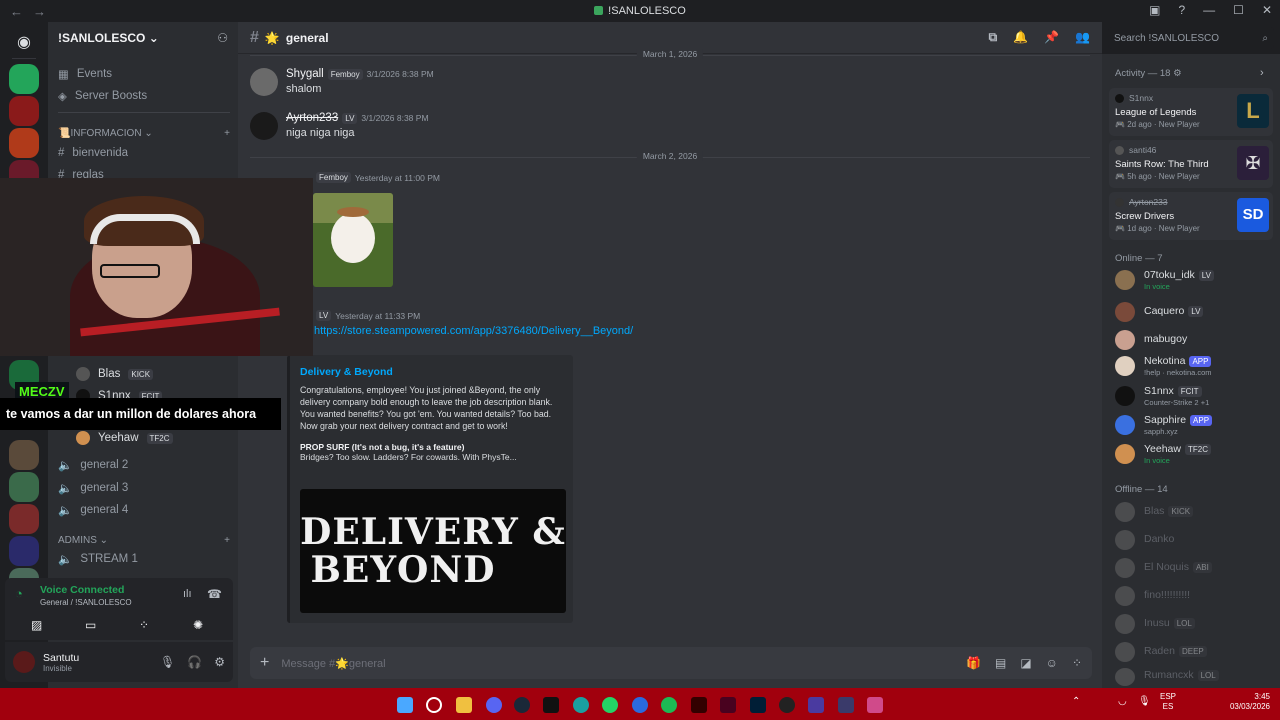 This screenshot has height=720, width=1280. I want to click on embed-banner-image: DELIVERY & BEYOND, so click(433, 551).